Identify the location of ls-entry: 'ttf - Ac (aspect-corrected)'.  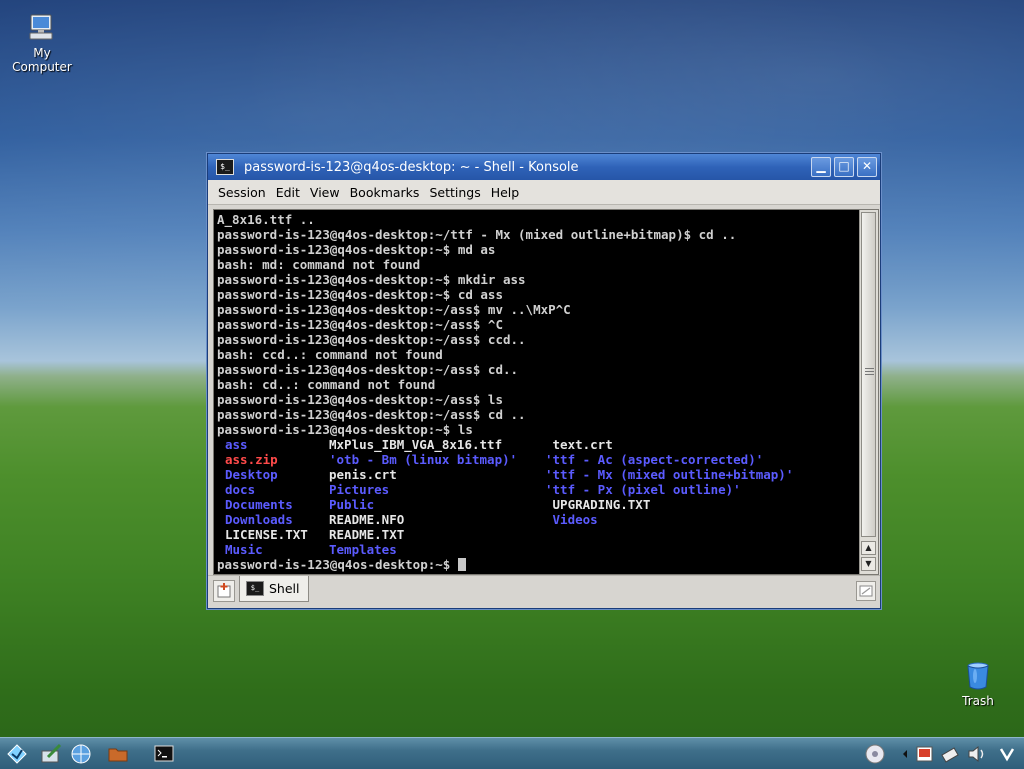
(654, 459).